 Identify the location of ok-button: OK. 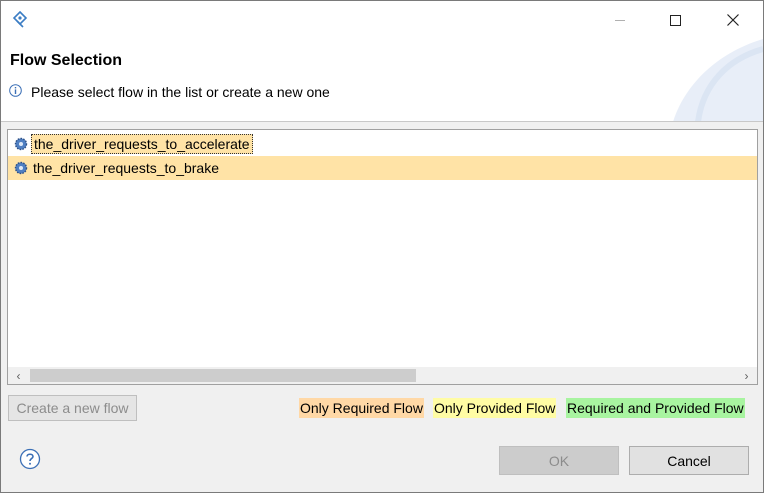
(559, 460).